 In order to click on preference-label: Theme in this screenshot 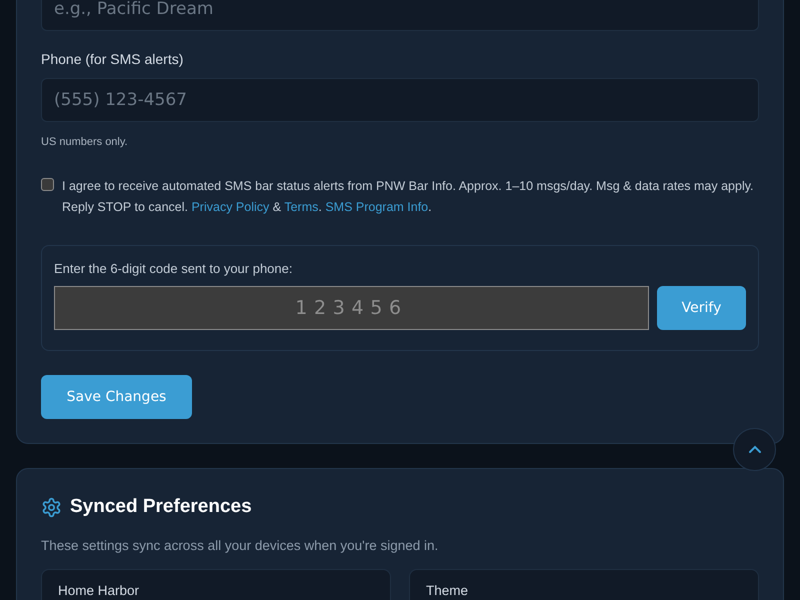, I will do `click(447, 591)`.